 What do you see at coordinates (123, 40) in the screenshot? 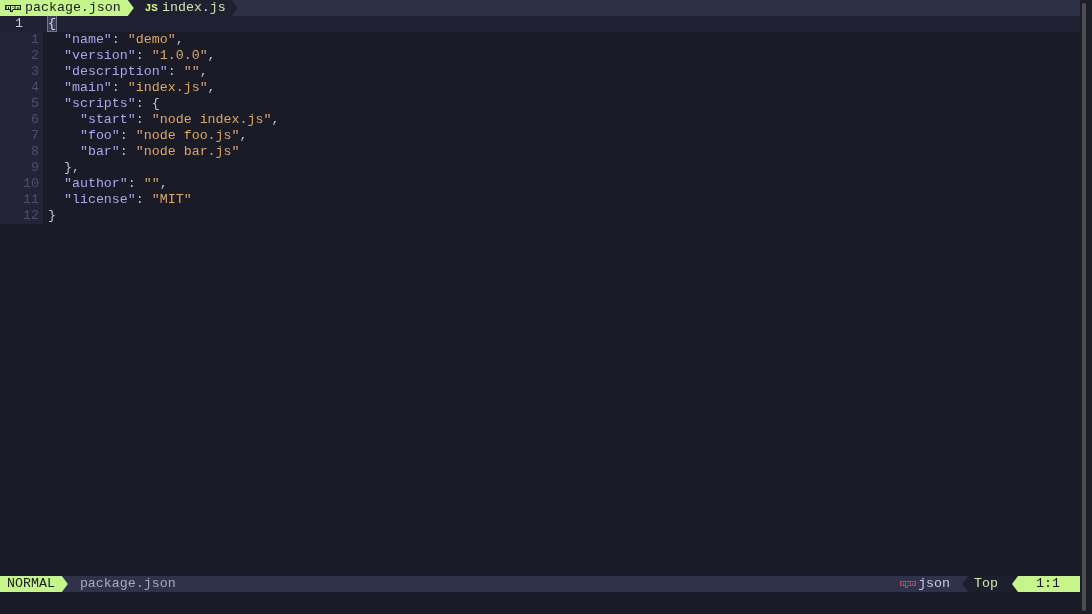
I see `code-line: "name": "demo",` at bounding box center [123, 40].